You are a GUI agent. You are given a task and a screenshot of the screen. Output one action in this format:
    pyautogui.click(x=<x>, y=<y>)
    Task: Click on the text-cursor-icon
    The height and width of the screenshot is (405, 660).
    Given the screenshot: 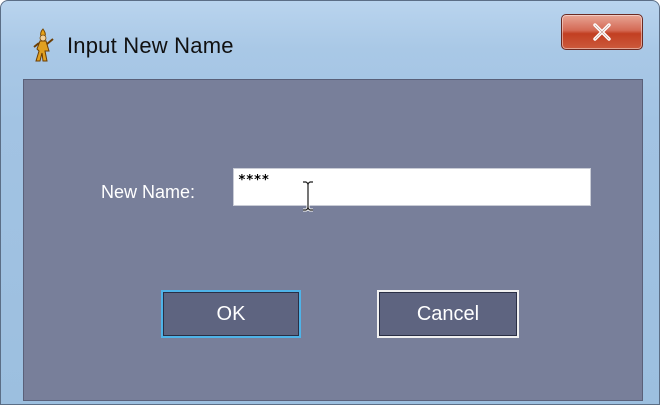 What is the action you would take?
    pyautogui.click(x=308, y=196)
    